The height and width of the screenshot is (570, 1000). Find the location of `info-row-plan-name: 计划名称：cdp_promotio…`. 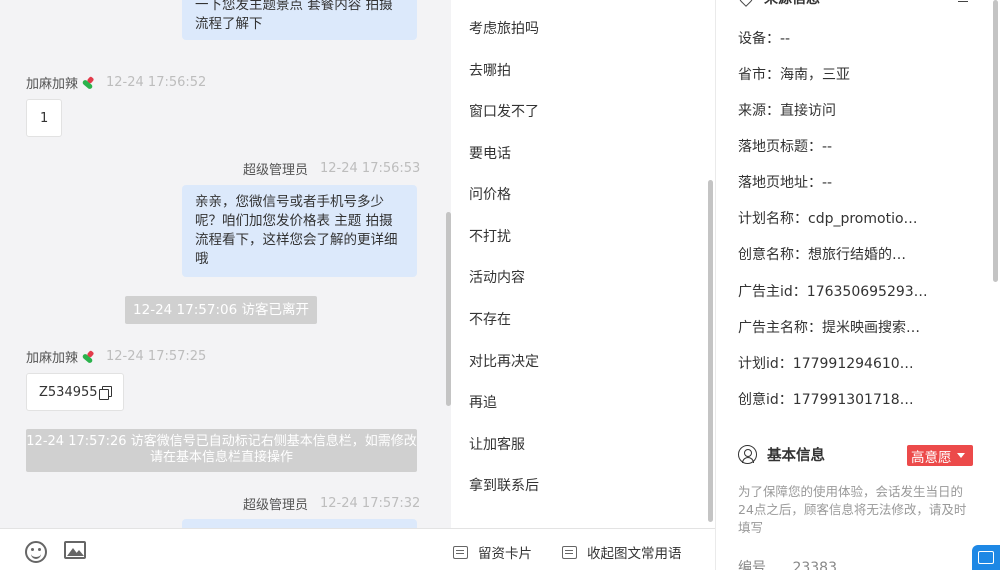

info-row-plan-name: 计划名称：cdp_promotio… is located at coordinates (828, 219).